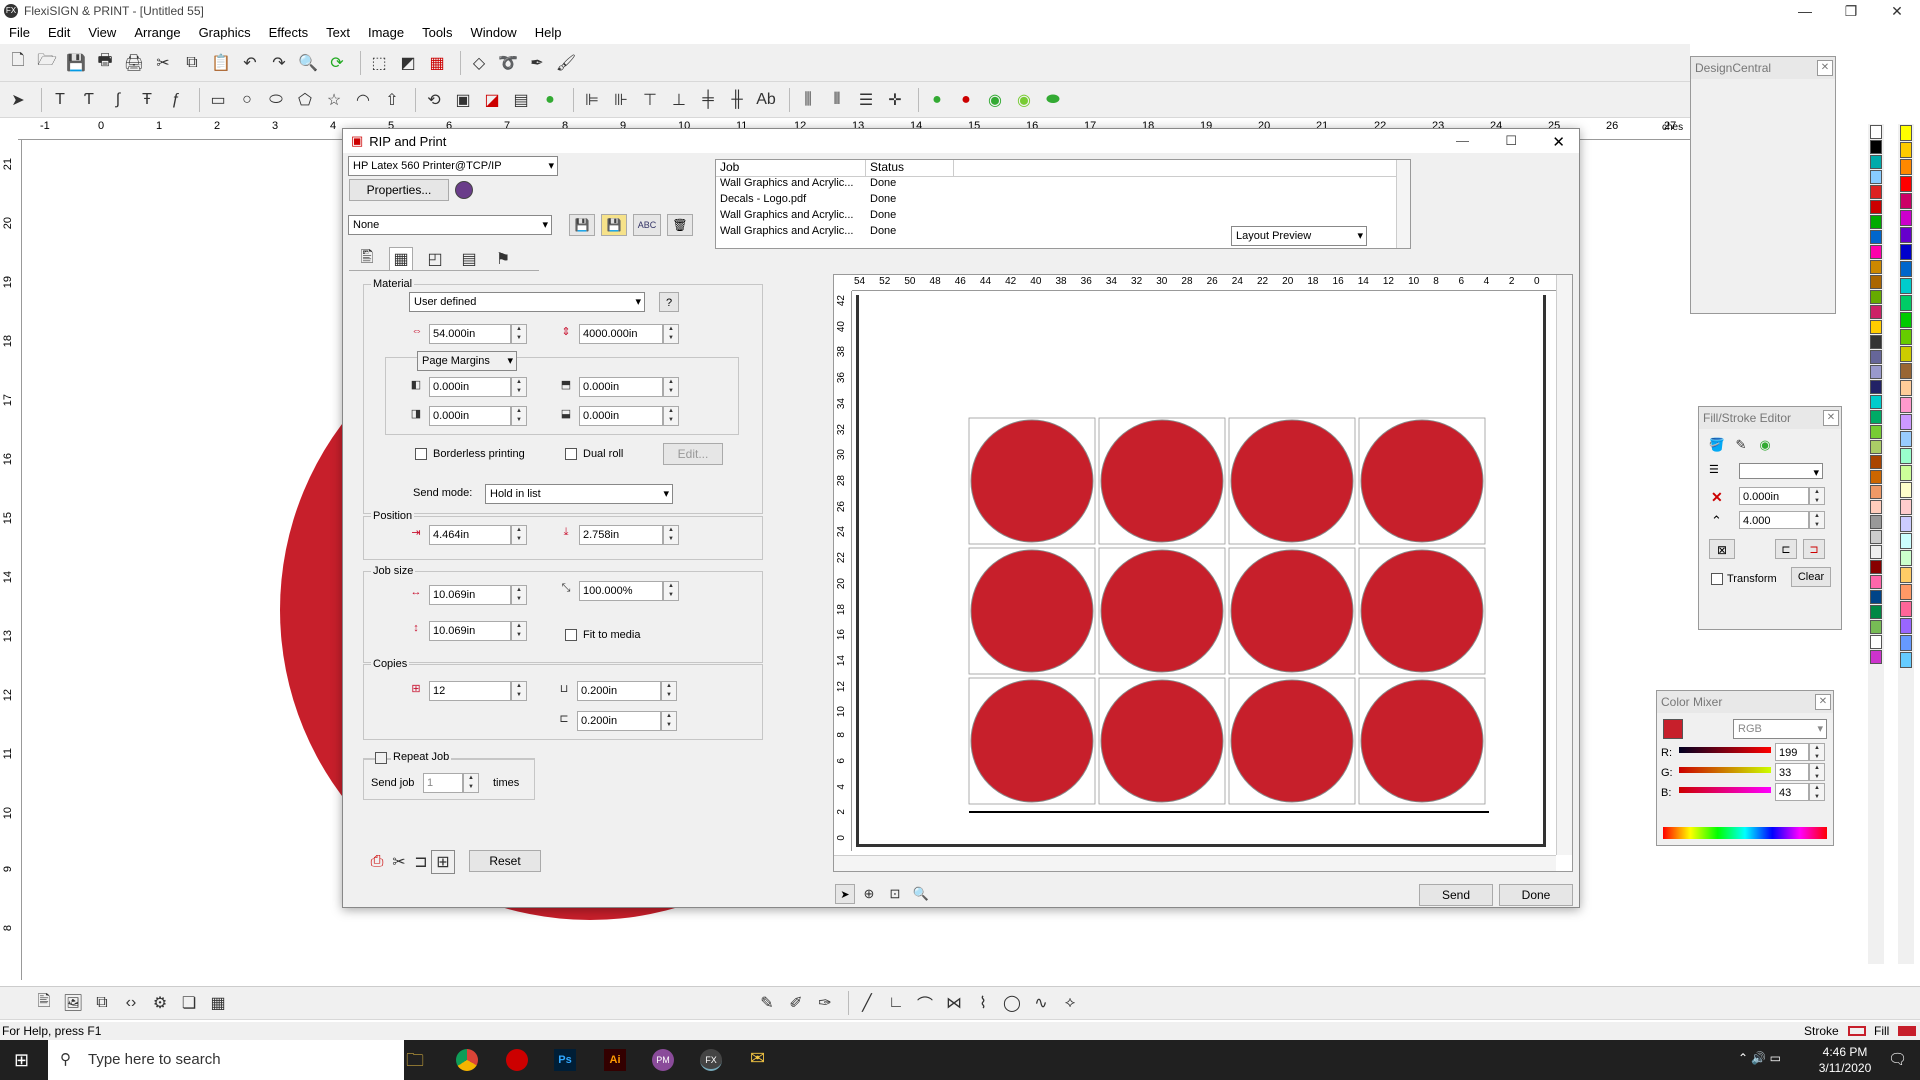 Image resolution: width=1920 pixels, height=1080 pixels. What do you see at coordinates (550, 100) in the screenshot?
I see `fill-green-icon: ●` at bounding box center [550, 100].